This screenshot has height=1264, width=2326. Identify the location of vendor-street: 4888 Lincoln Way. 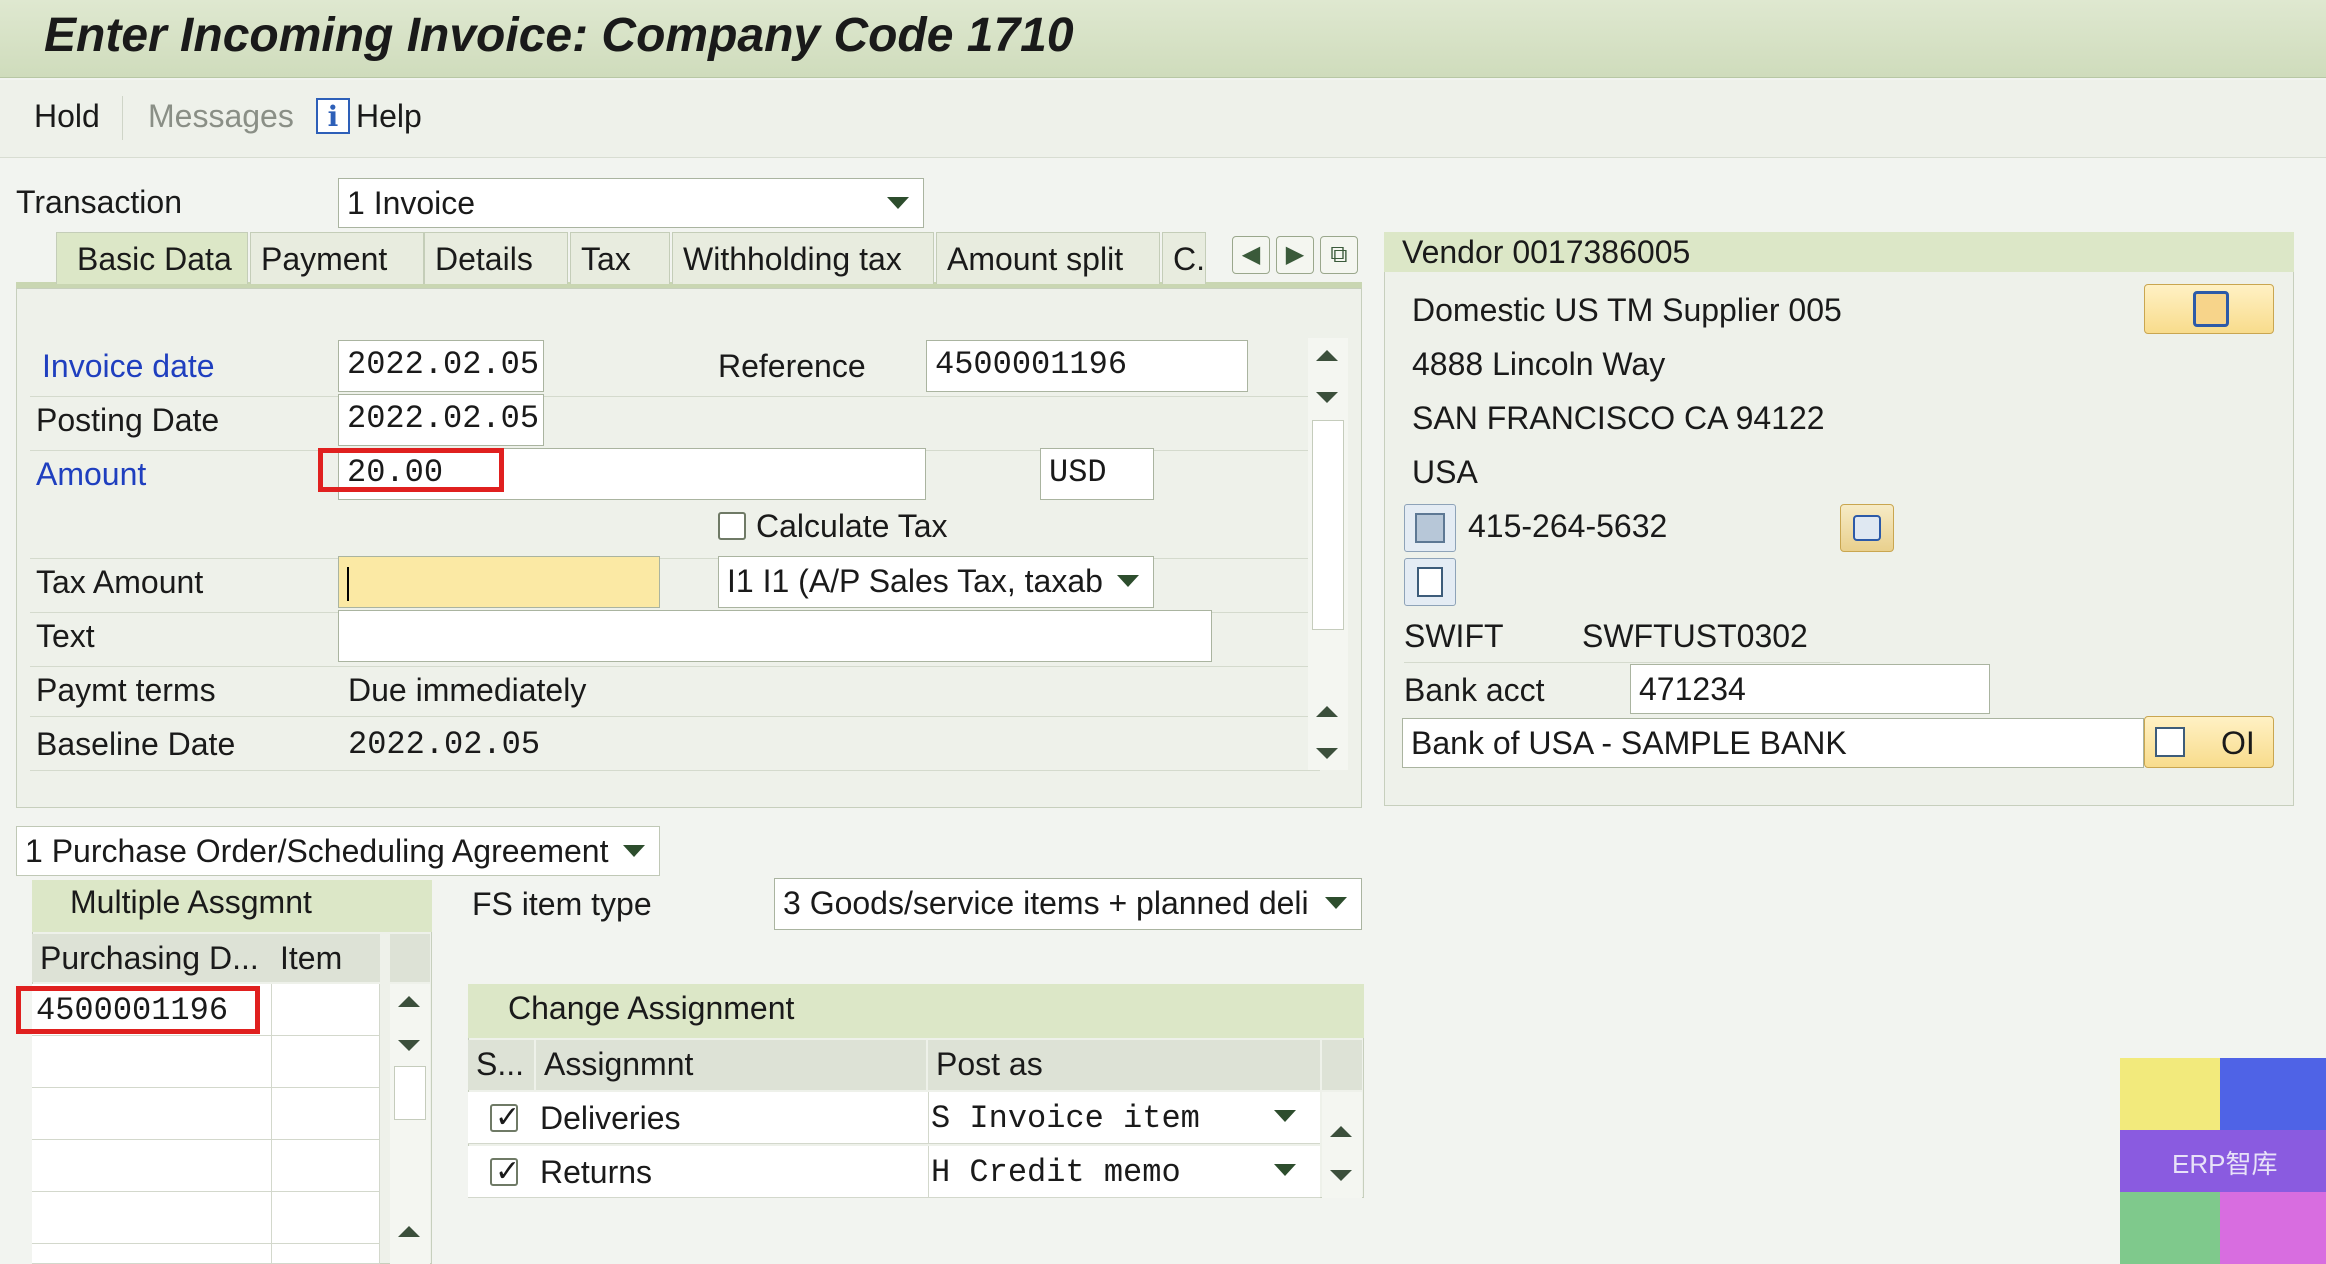
(1539, 364).